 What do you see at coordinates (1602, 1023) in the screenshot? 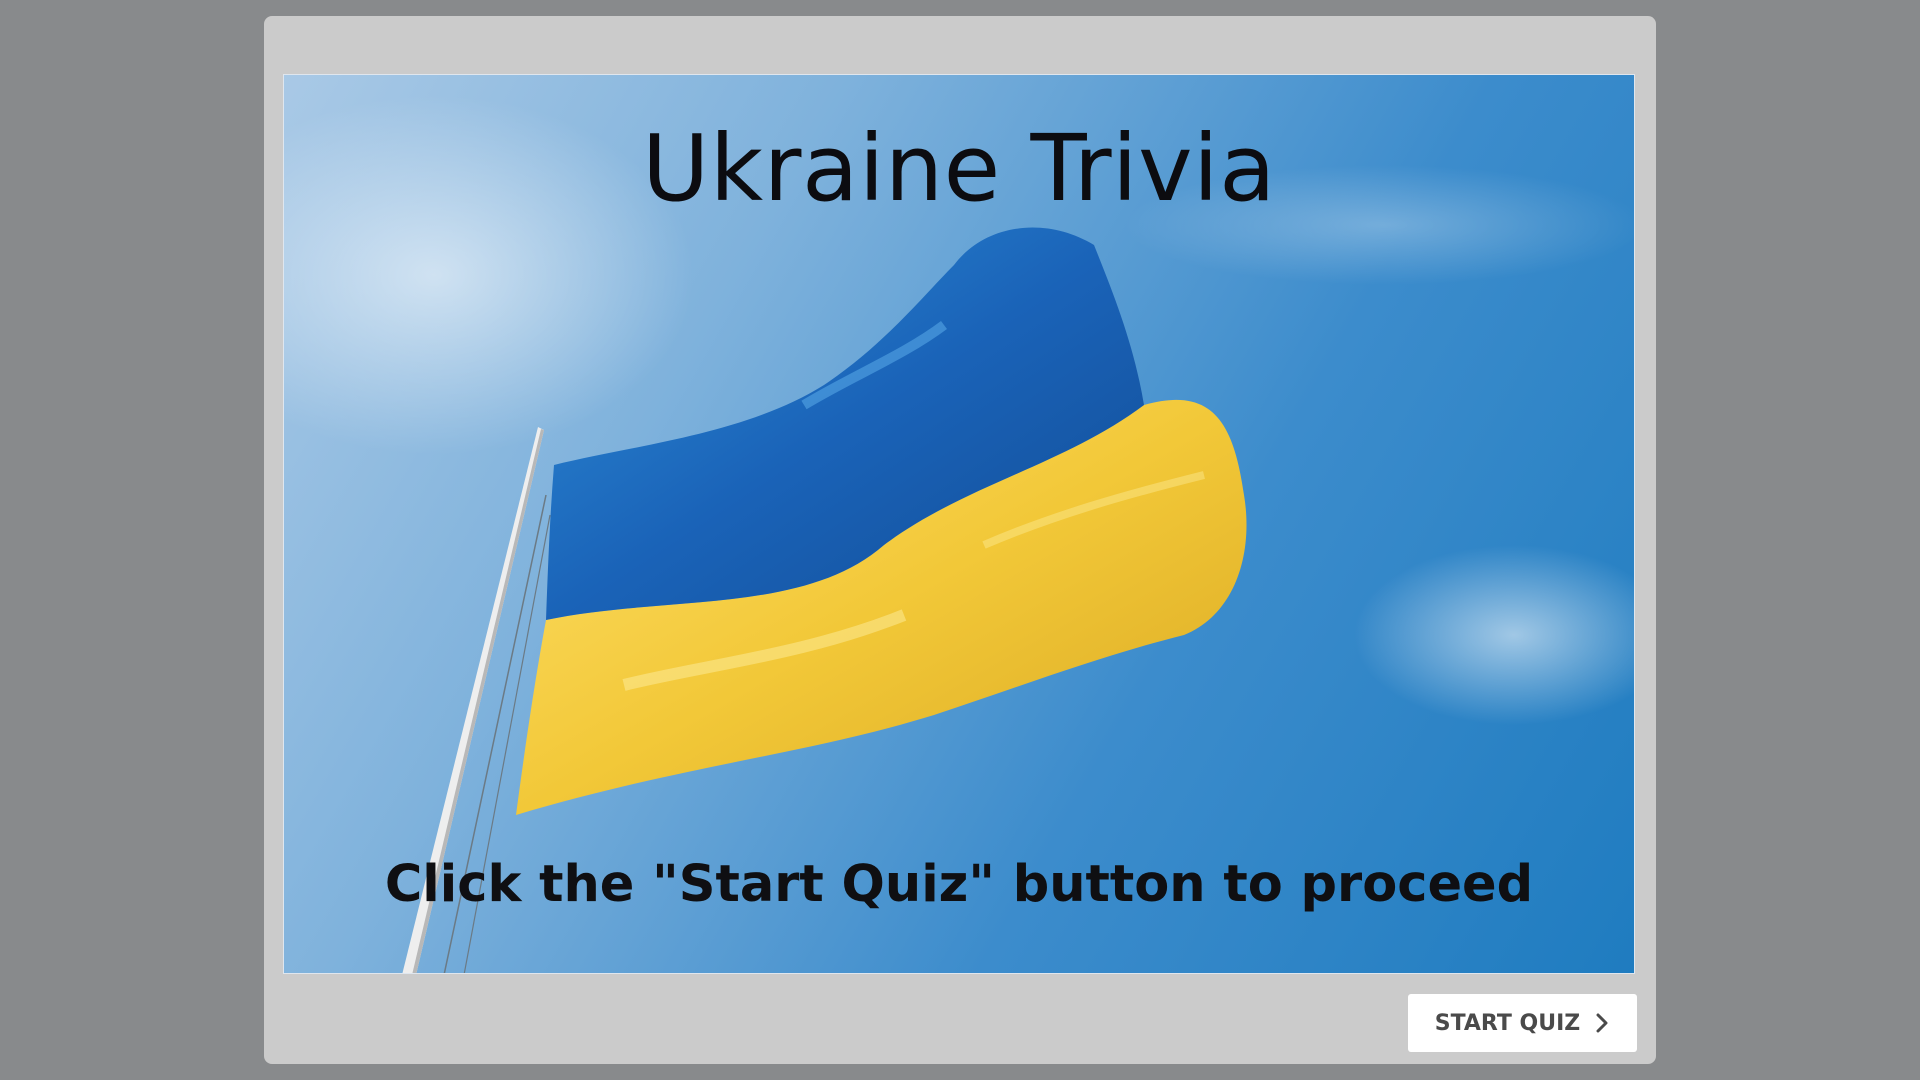
I see `chevron-right-icon` at bounding box center [1602, 1023].